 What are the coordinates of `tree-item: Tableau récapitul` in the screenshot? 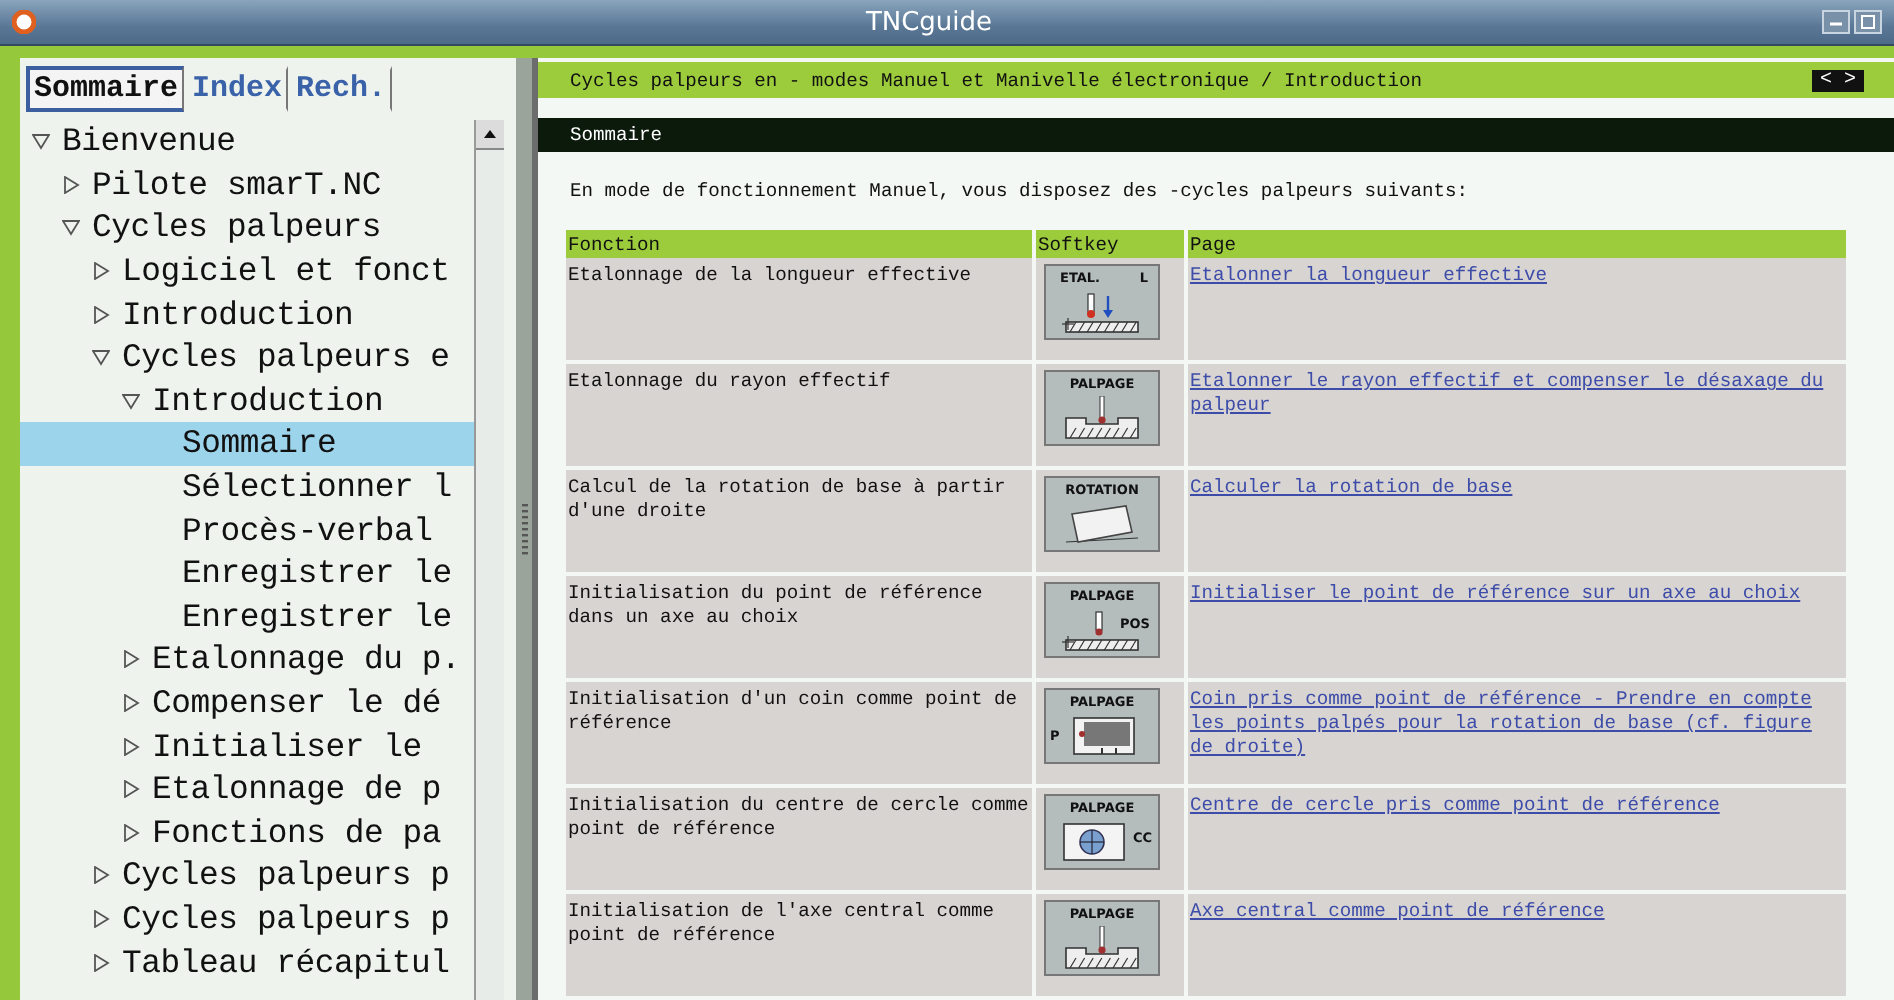 It's located at (247, 962).